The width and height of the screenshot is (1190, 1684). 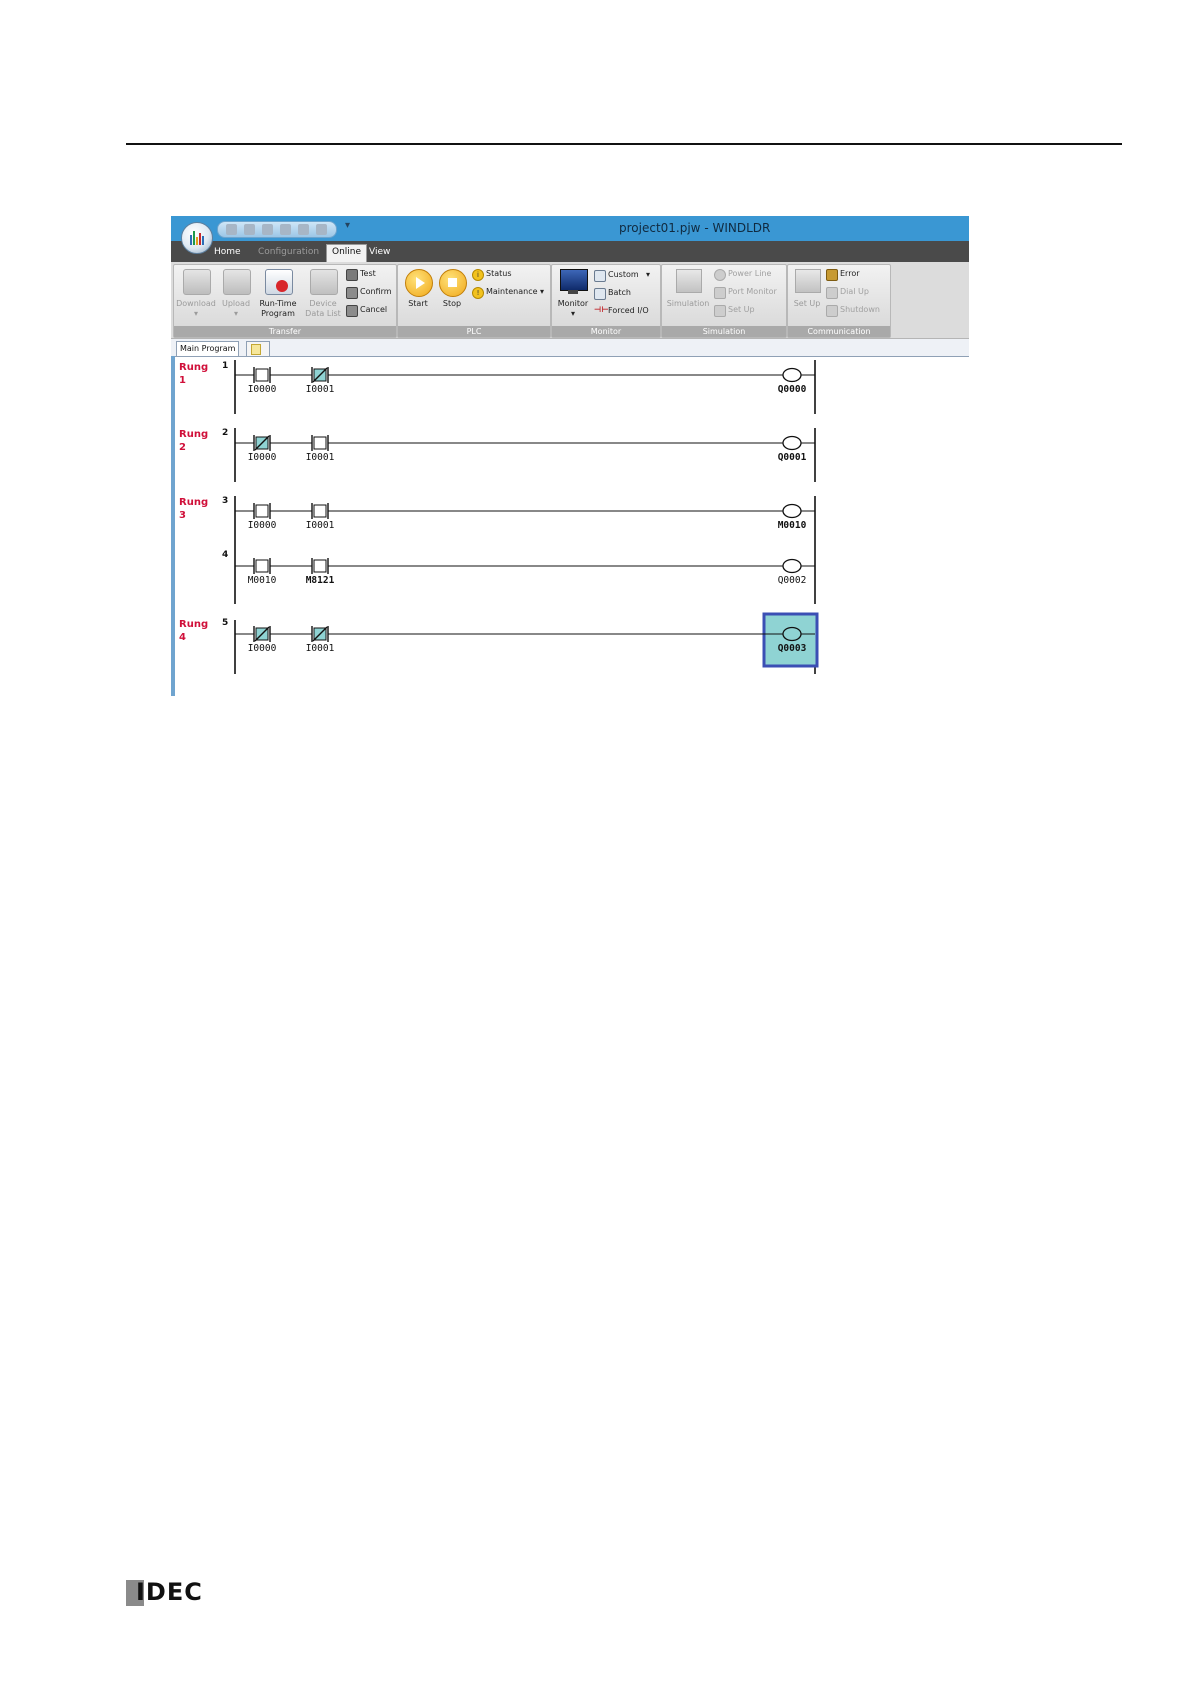 What do you see at coordinates (792, 525) in the screenshot?
I see `coil-operand: M0010` at bounding box center [792, 525].